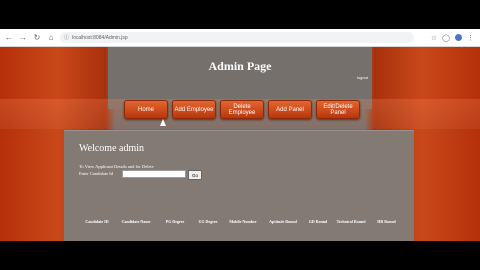 This screenshot has width=480, height=270. I want to click on candidate-id-input, so click(154, 174).